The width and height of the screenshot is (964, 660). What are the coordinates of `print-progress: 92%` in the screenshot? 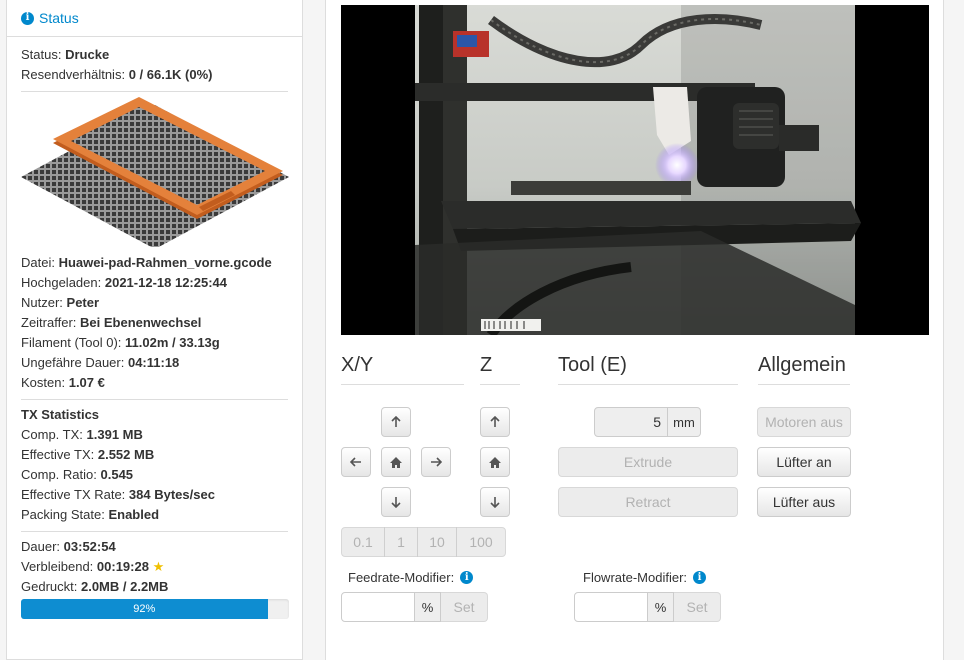 It's located at (155, 609).